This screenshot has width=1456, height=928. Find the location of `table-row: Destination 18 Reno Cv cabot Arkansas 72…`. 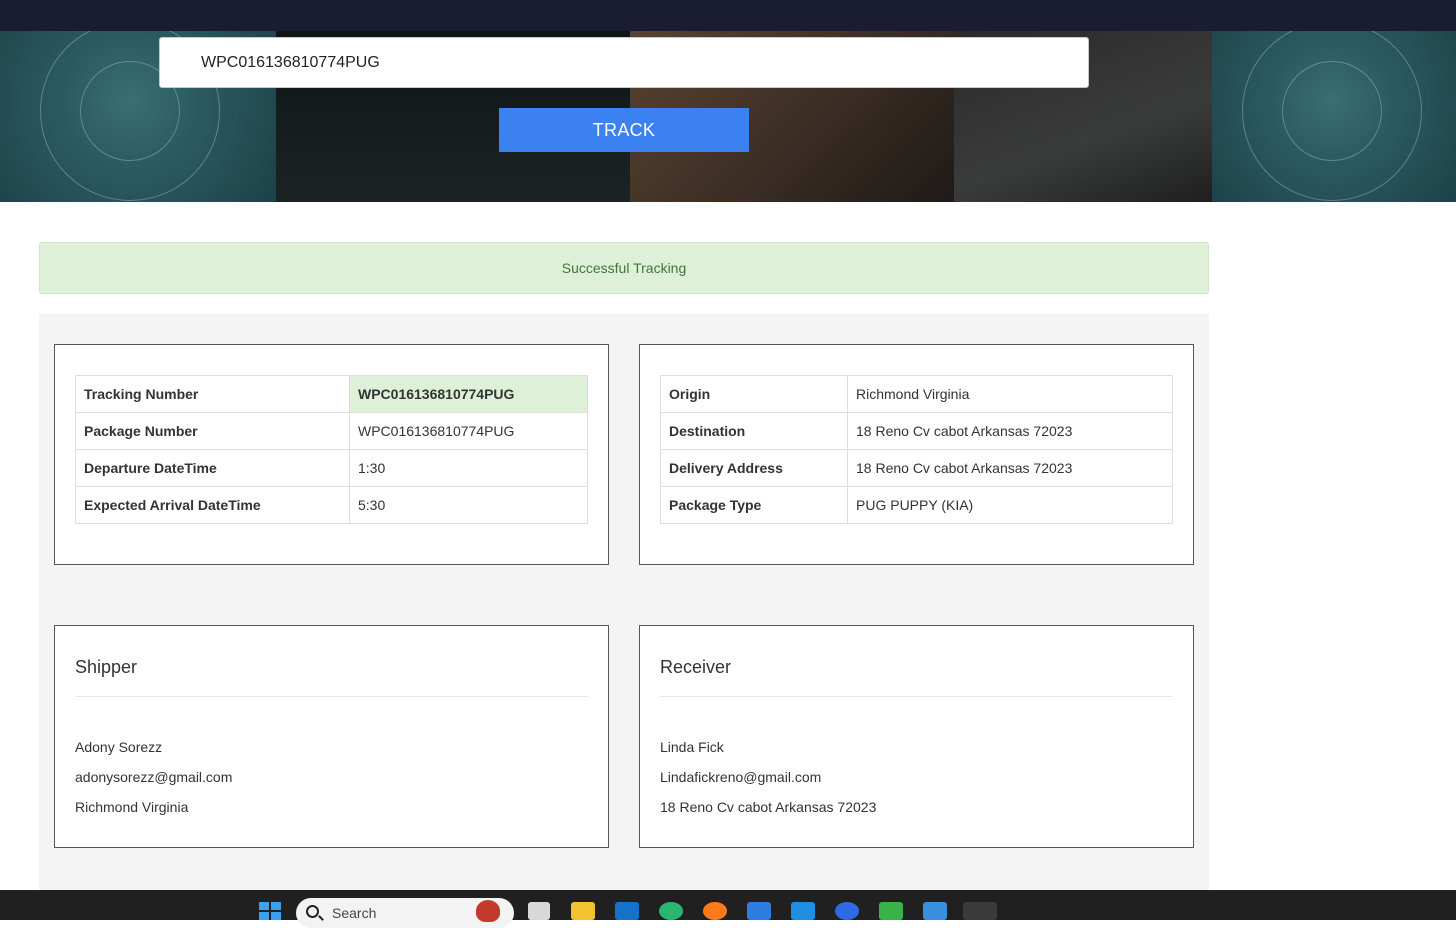

table-row: Destination 18 Reno Cv cabot Arkansas 72… is located at coordinates (916, 431).